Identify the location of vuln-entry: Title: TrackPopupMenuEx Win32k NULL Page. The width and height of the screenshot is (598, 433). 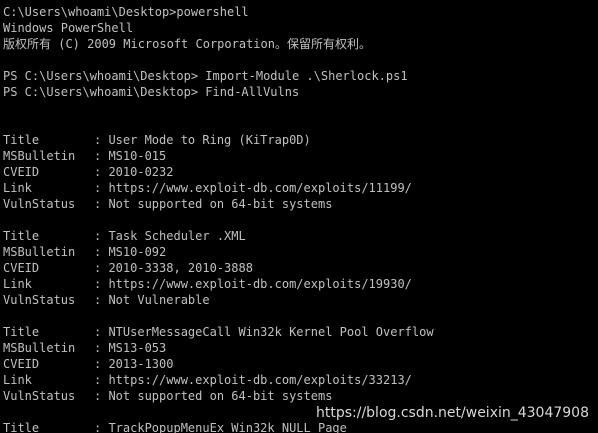
(300, 426).